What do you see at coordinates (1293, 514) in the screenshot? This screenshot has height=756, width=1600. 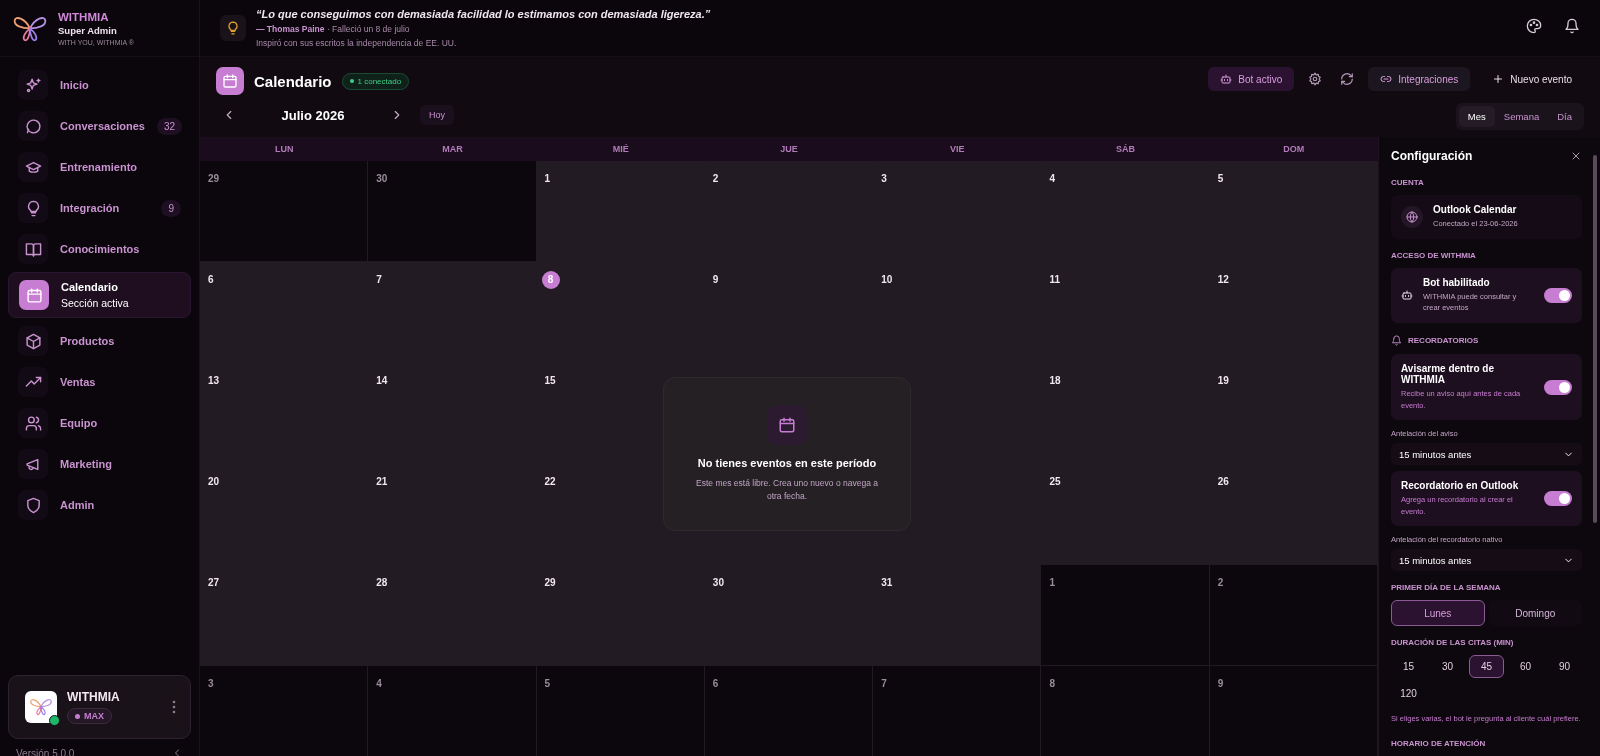 I see `day-cell: 26` at bounding box center [1293, 514].